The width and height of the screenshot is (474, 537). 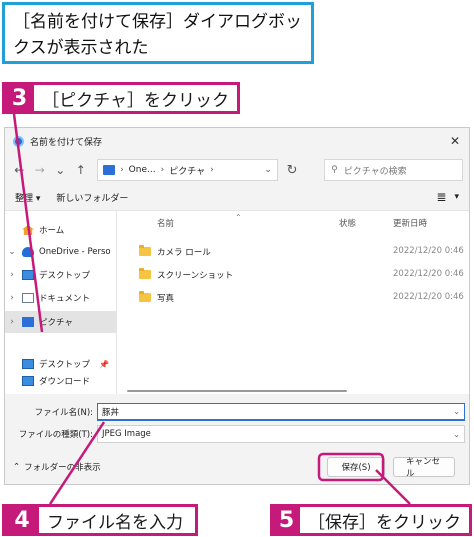 What do you see at coordinates (56, 323) in the screenshot?
I see `sidebar-item-label: ピクチャ` at bounding box center [56, 323].